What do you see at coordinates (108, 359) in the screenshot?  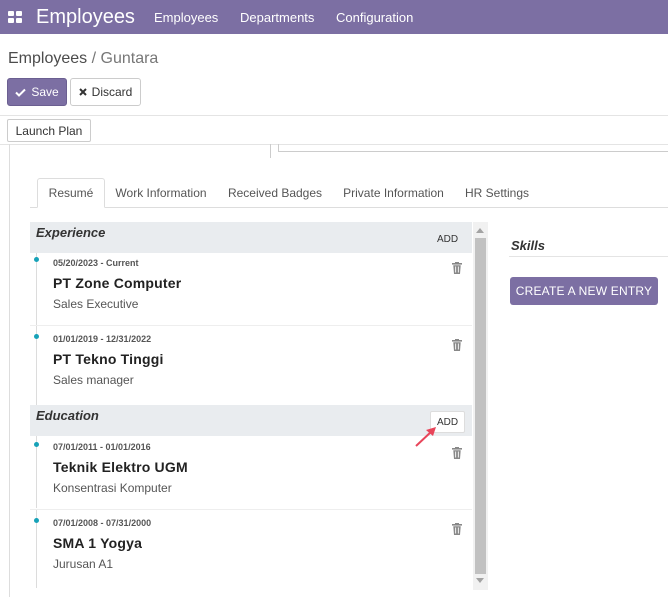 I see `line-name: PT Tekno Tinggi` at bounding box center [108, 359].